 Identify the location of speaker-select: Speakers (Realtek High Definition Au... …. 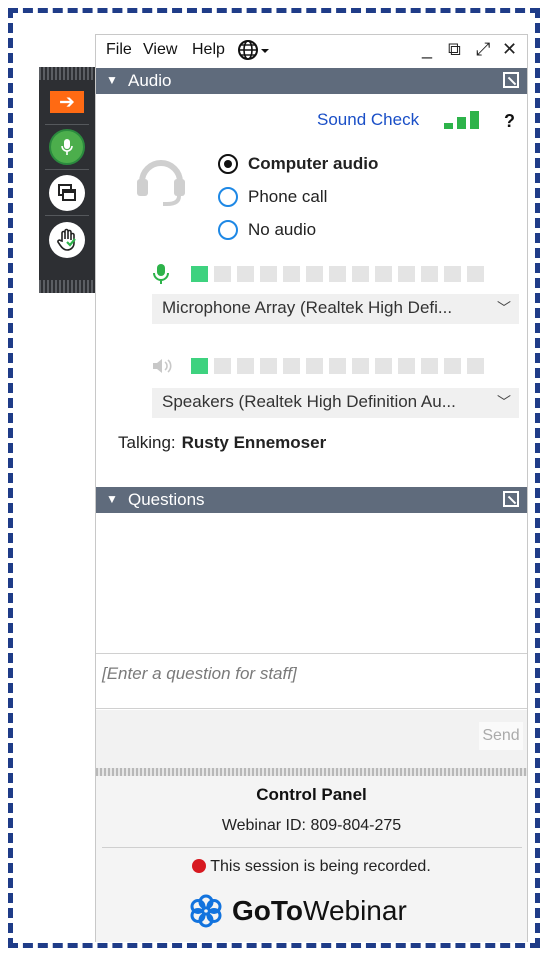
(335, 403).